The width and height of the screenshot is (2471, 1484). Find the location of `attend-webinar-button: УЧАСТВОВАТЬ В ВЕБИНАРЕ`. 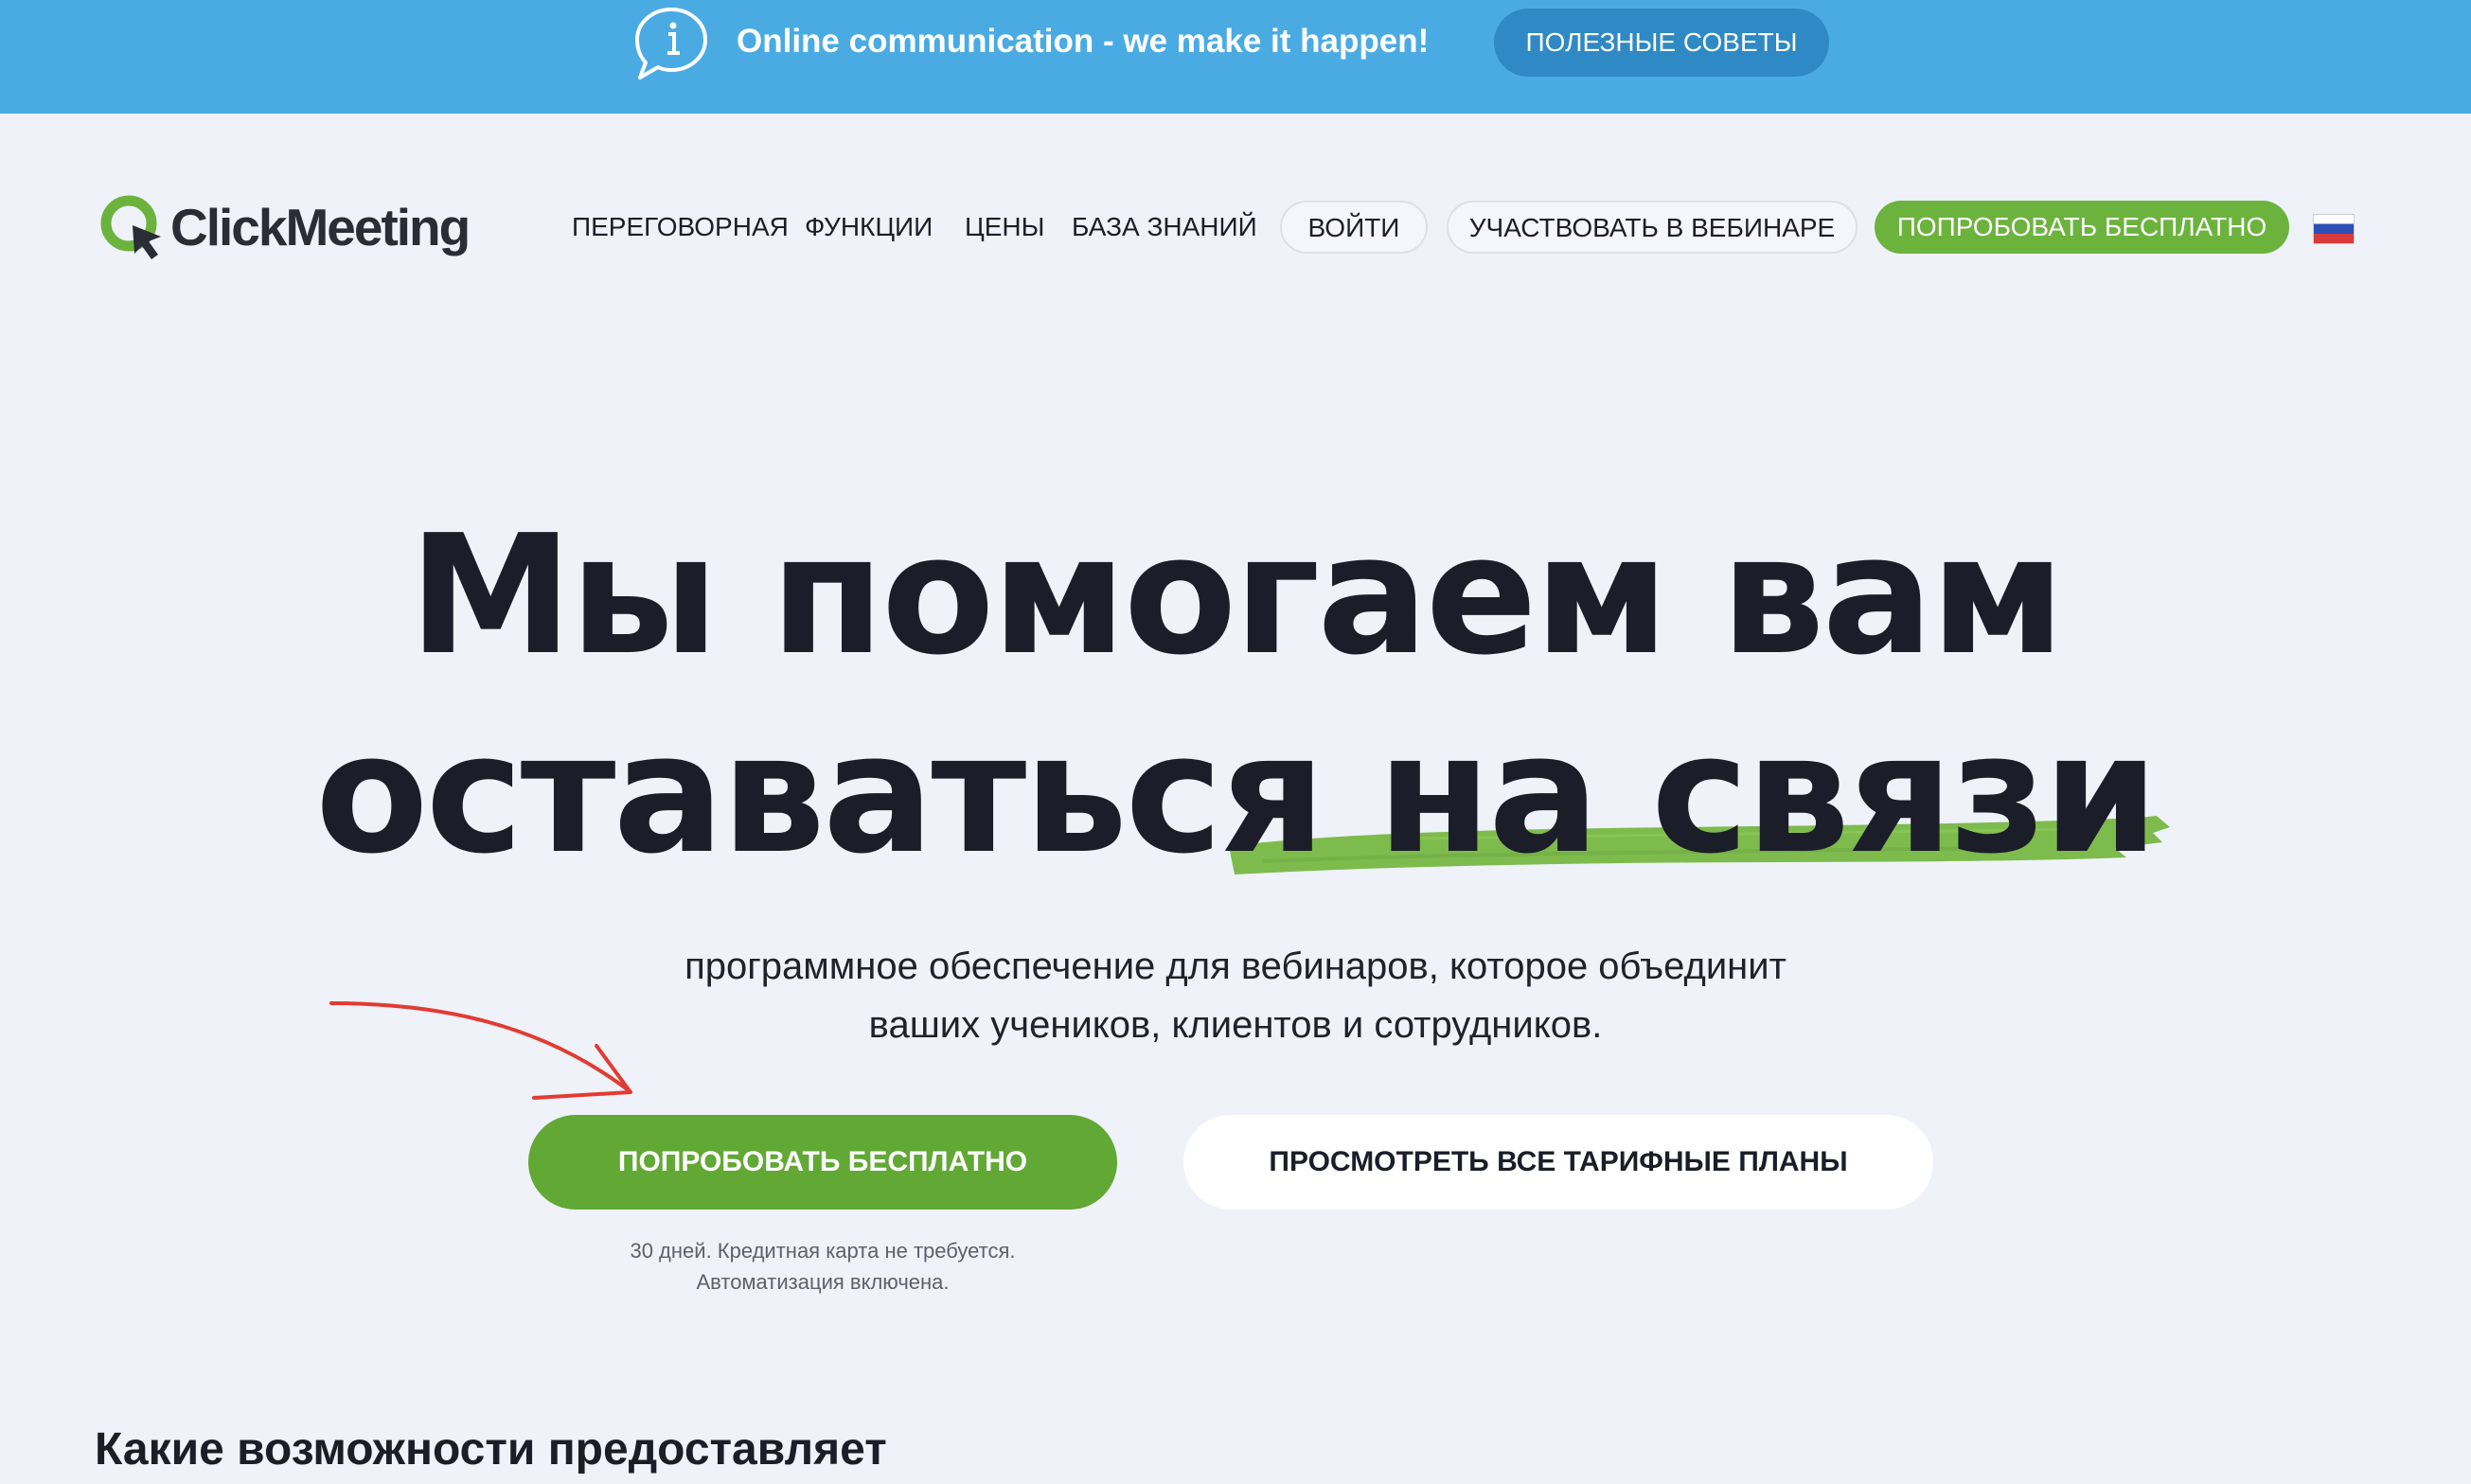

attend-webinar-button: УЧАСТВОВАТЬ В ВЕБИНАРЕ is located at coordinates (1652, 227).